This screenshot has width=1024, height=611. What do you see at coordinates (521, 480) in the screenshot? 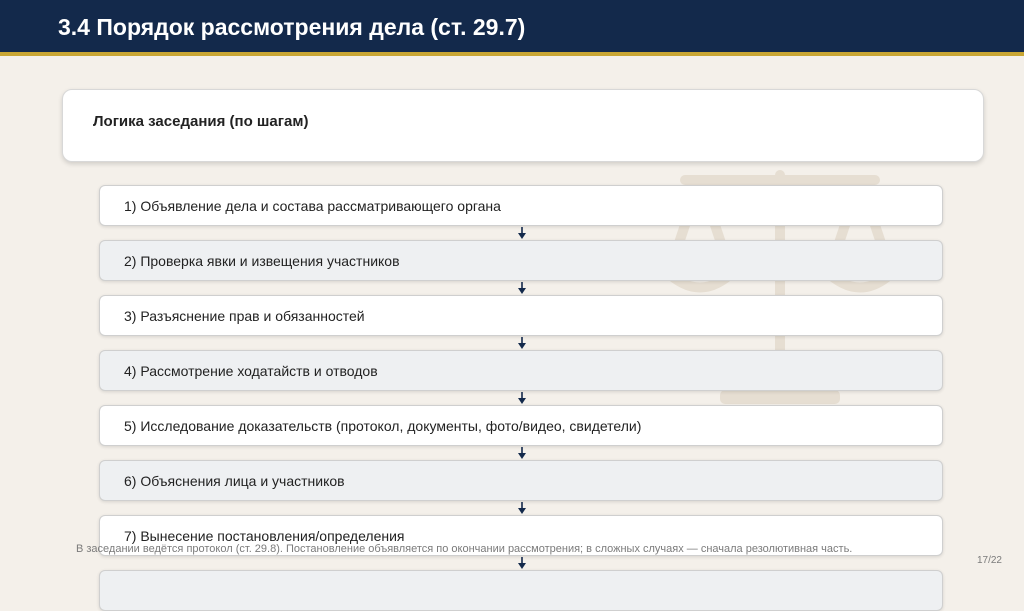
I see `step-6: 6) Объяснения лица и участников` at bounding box center [521, 480].